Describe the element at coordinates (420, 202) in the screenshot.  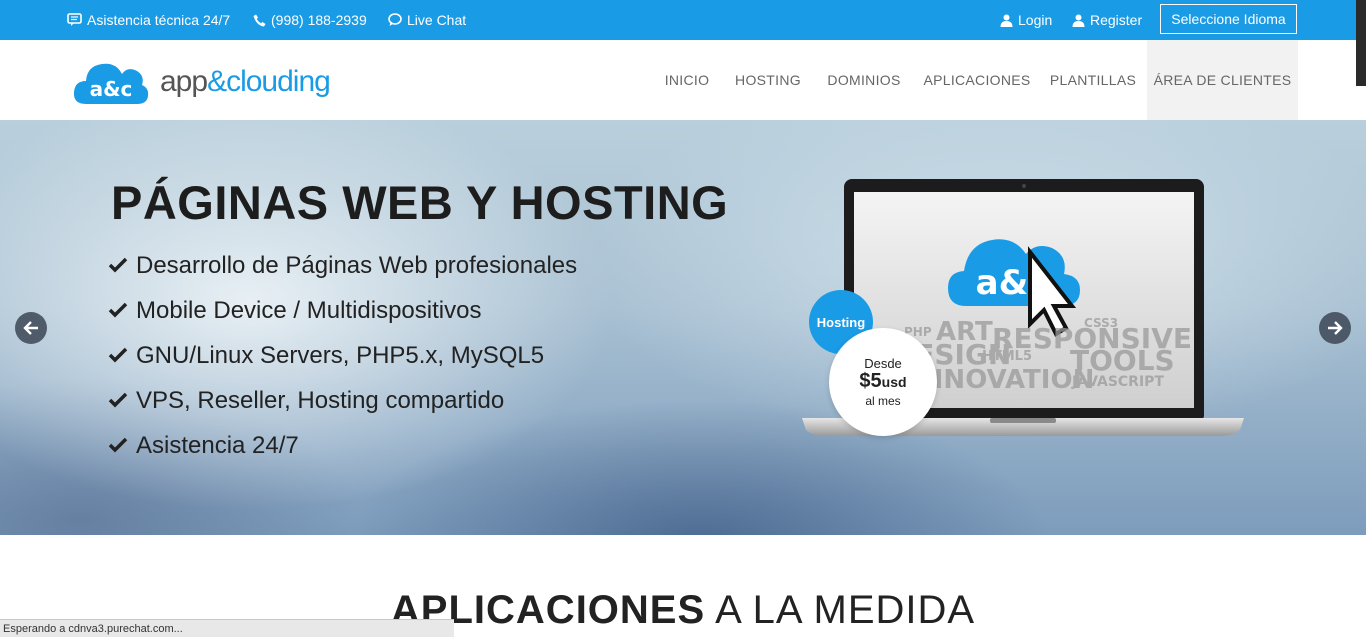
I see `hero-title: PÁGINAS WEB Y HOSTING` at that location.